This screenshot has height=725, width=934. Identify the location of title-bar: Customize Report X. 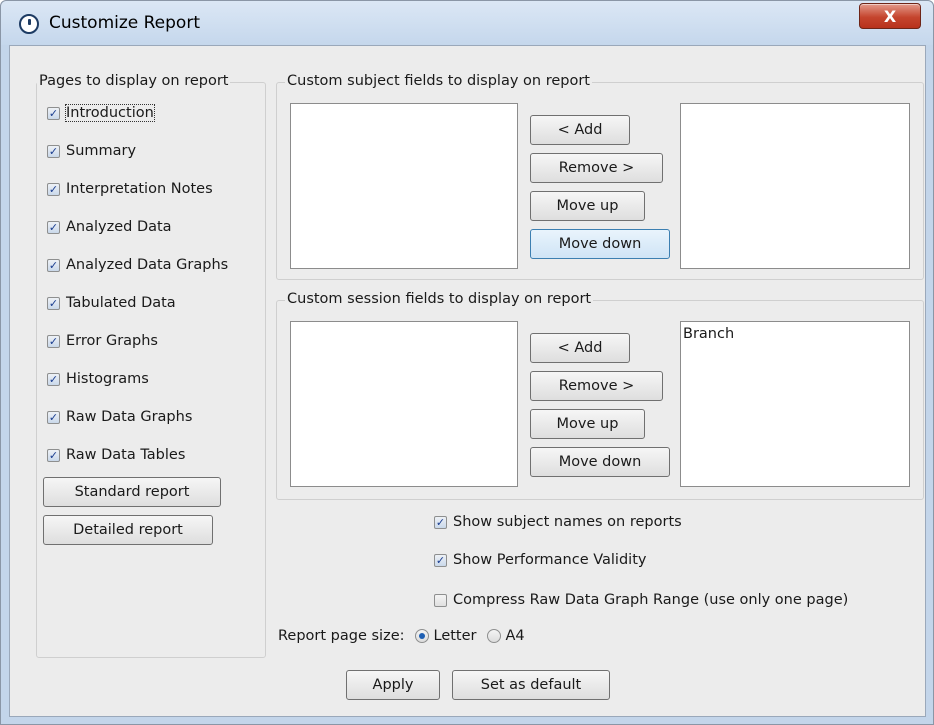
(467, 23).